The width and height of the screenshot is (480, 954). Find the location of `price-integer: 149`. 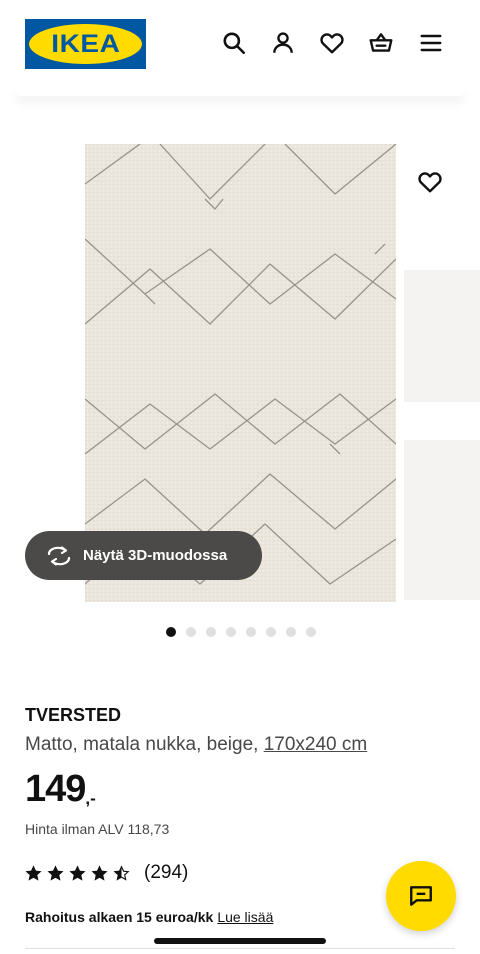

price-integer: 149 is located at coordinates (55, 789).